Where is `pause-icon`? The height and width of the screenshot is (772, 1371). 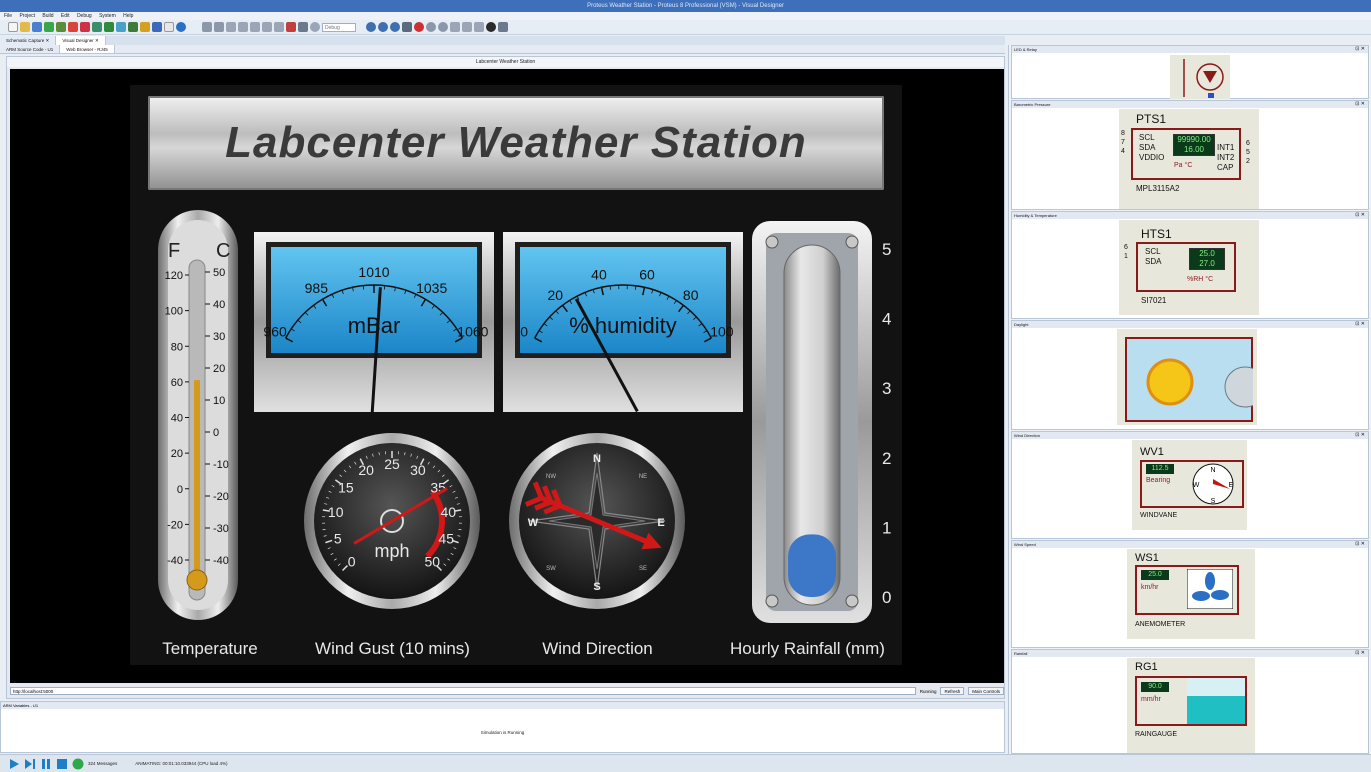 pause-icon is located at coordinates (46, 764).